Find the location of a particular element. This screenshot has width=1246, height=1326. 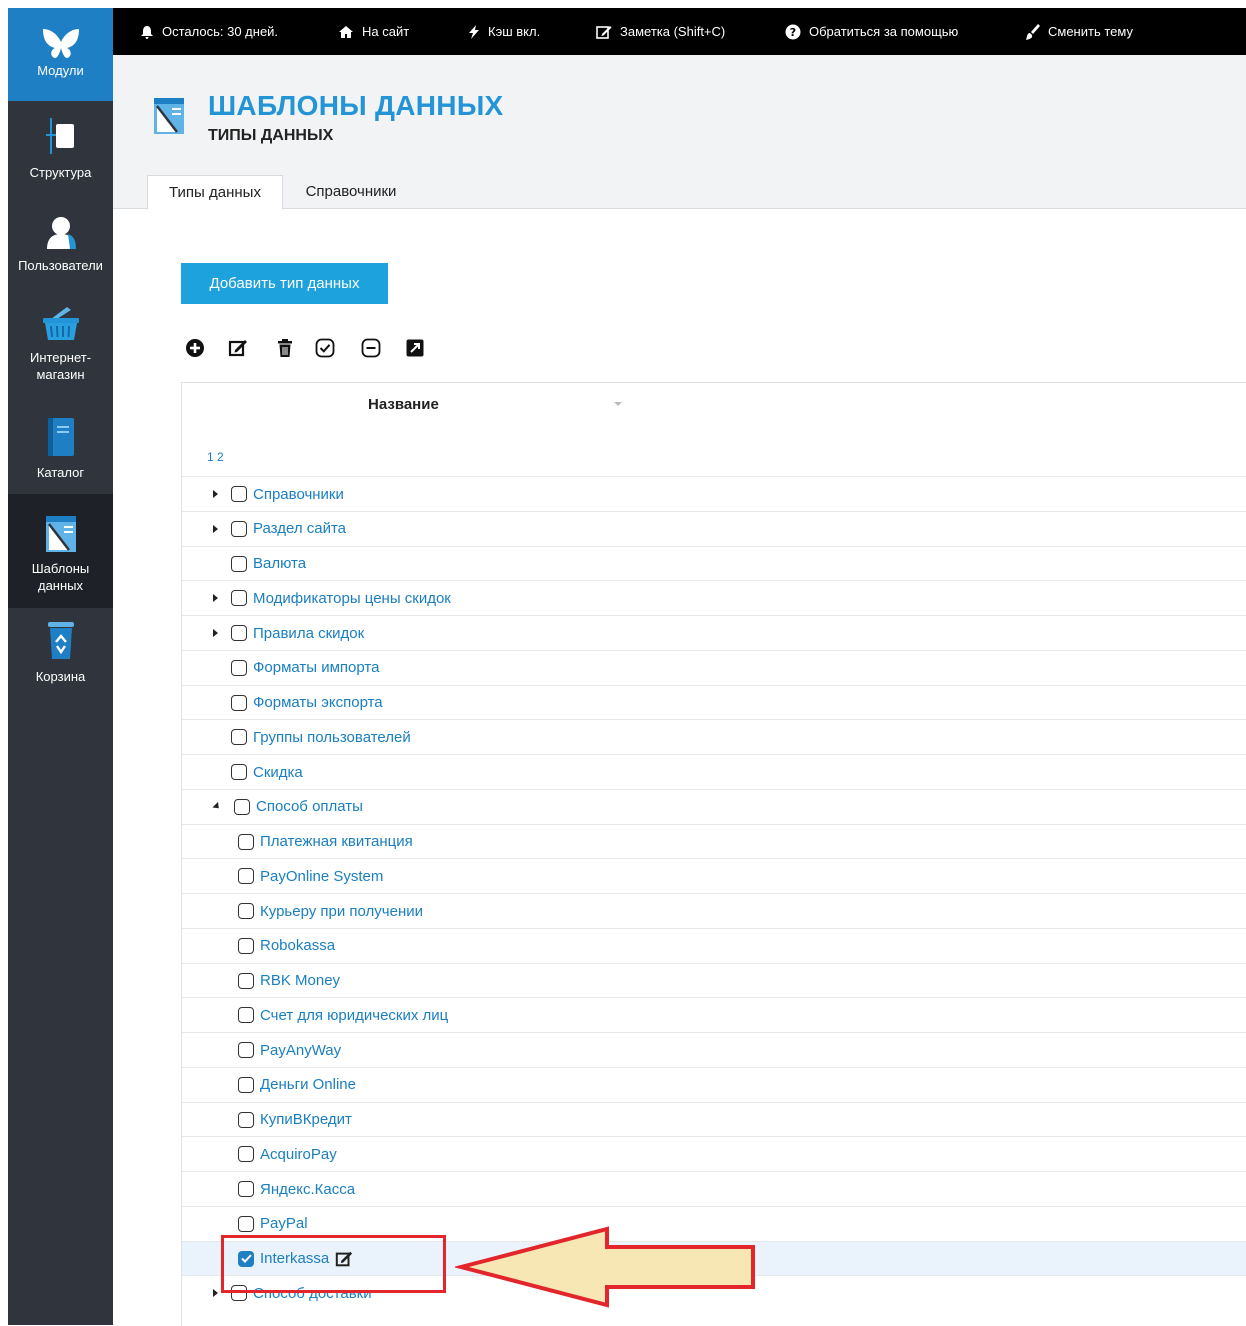

table-row: КупиВКредит is located at coordinates (714, 1119).